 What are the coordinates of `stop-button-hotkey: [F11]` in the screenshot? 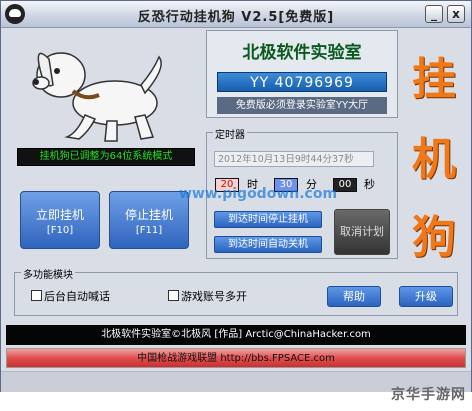 It's located at (149, 230).